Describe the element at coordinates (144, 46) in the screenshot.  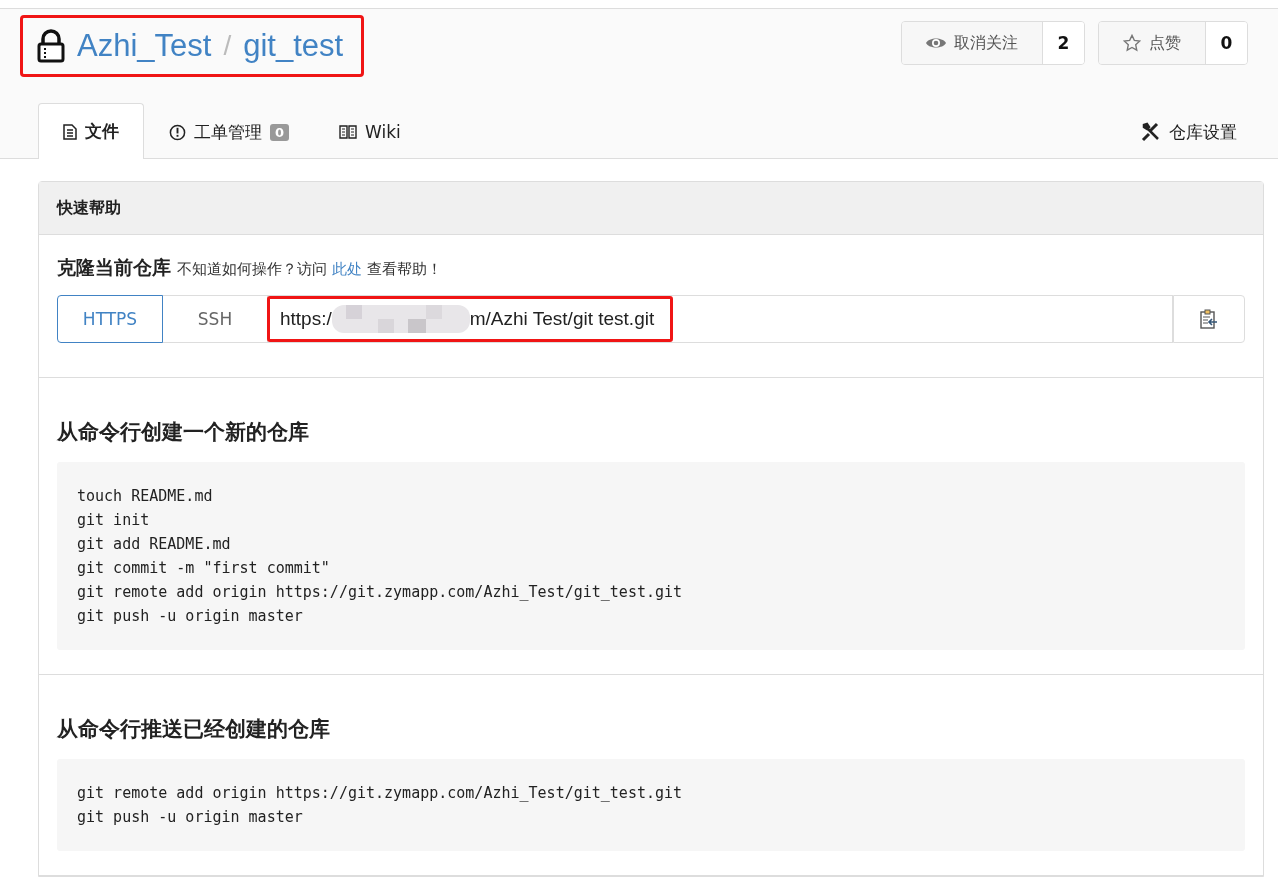
I see `owner-link: Azhi_Test` at that location.